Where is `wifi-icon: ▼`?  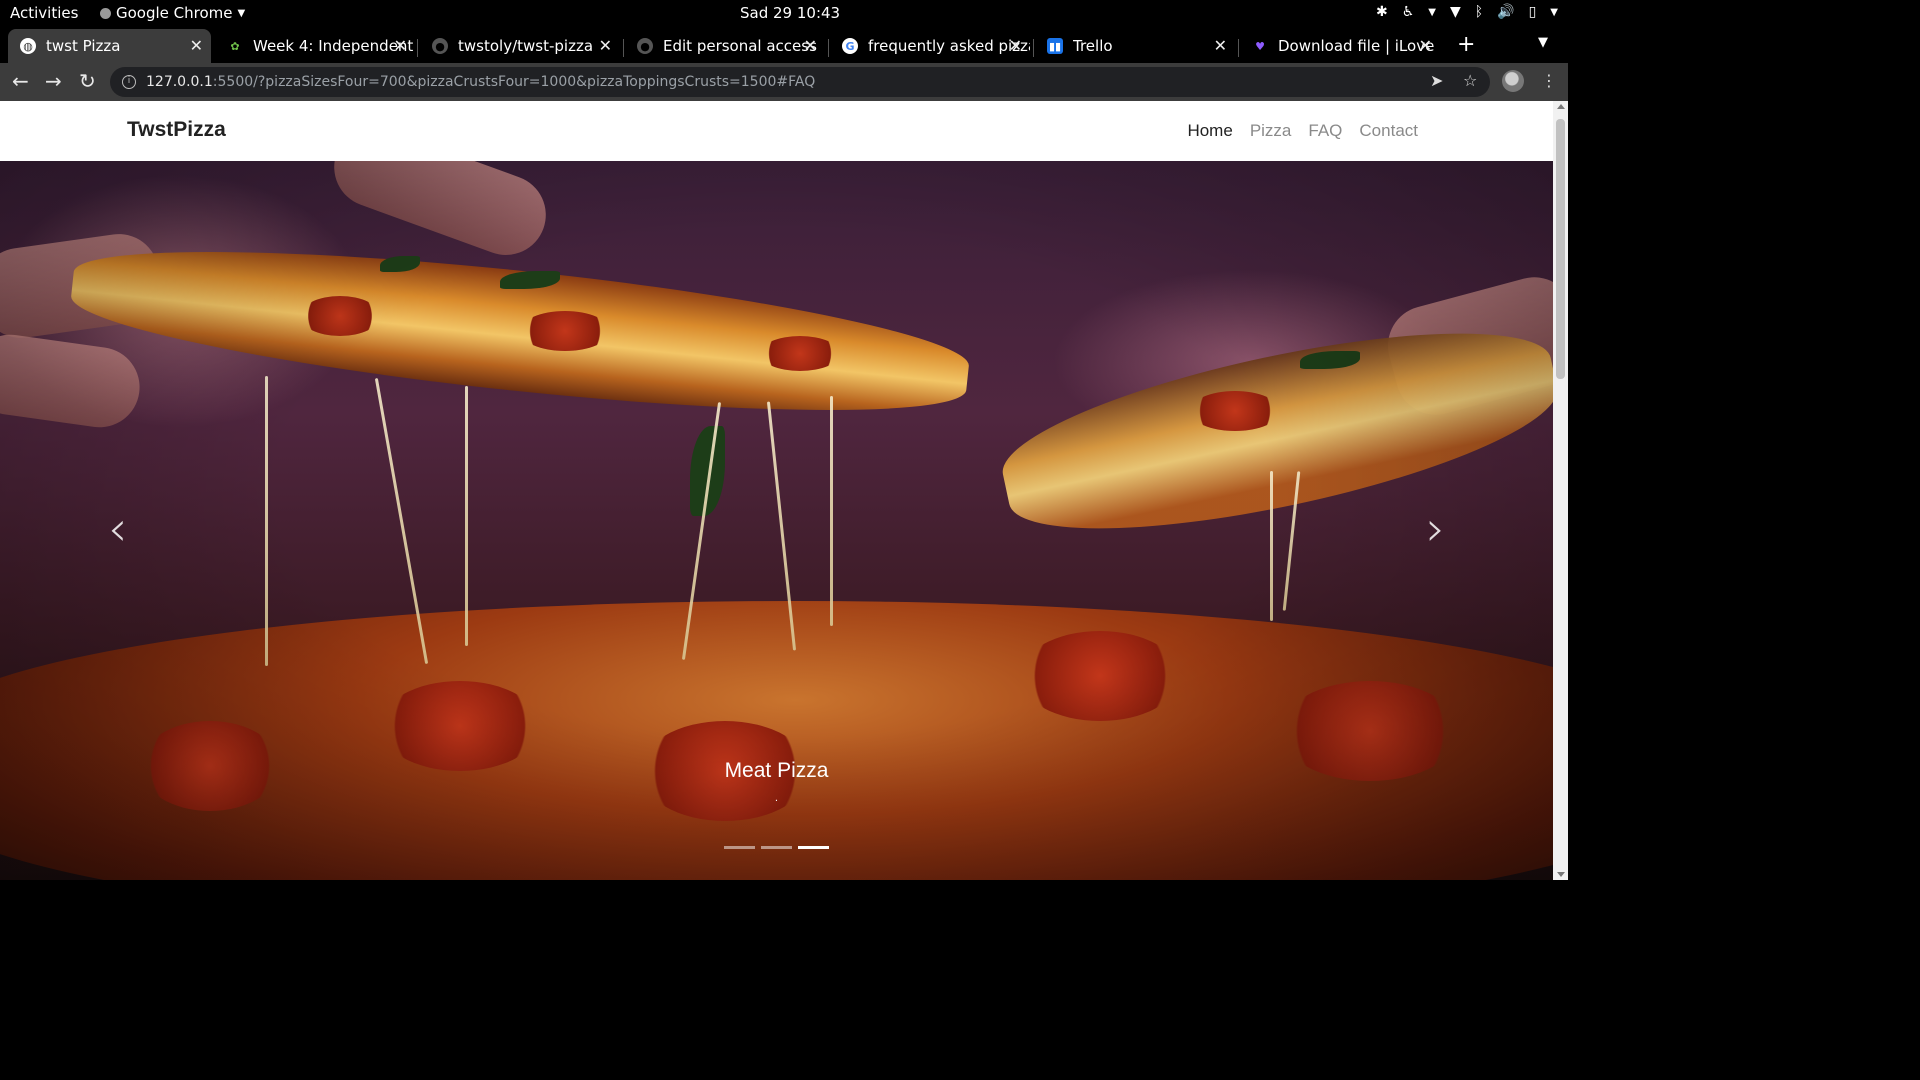 wifi-icon: ▼ is located at coordinates (1455, 12).